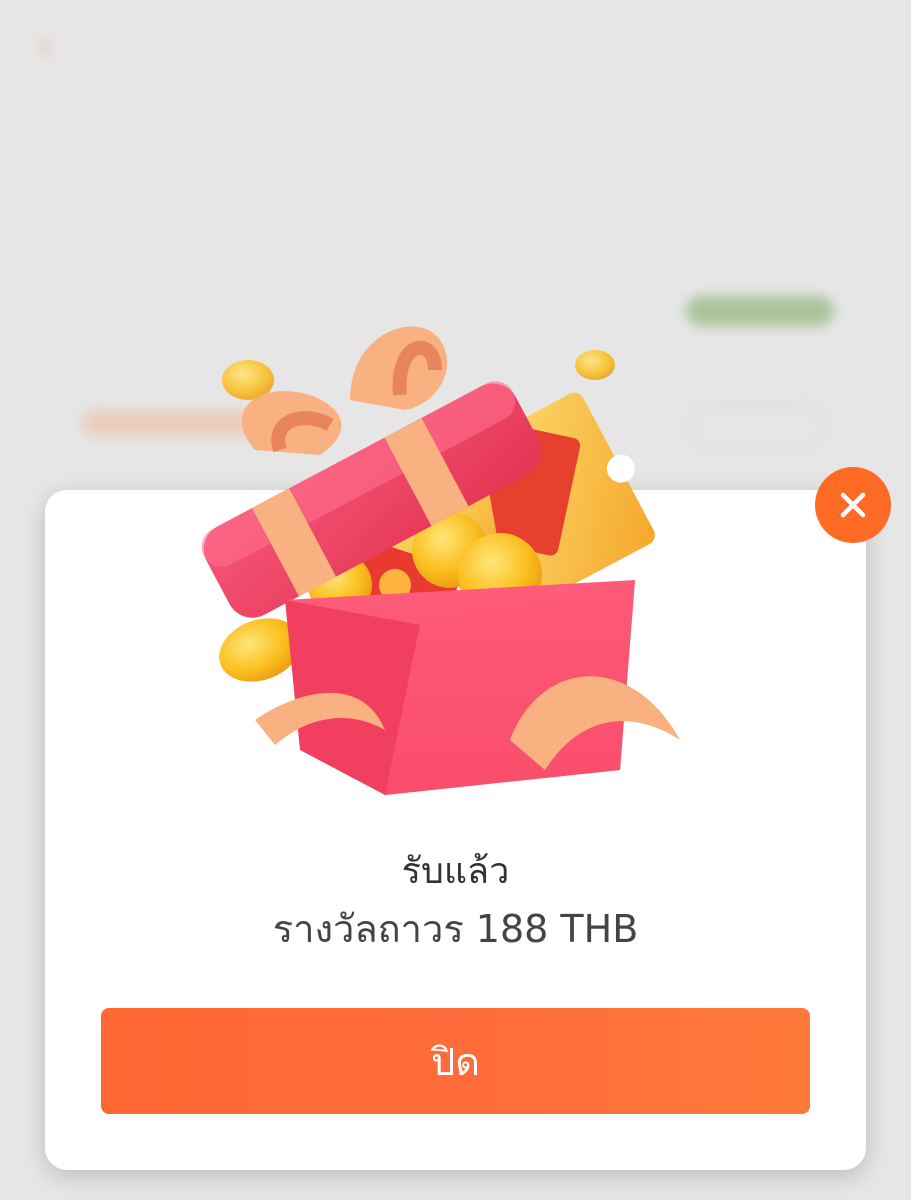 The height and width of the screenshot is (1200, 911). I want to click on close-dialog-button: ปิด, so click(455, 1061).